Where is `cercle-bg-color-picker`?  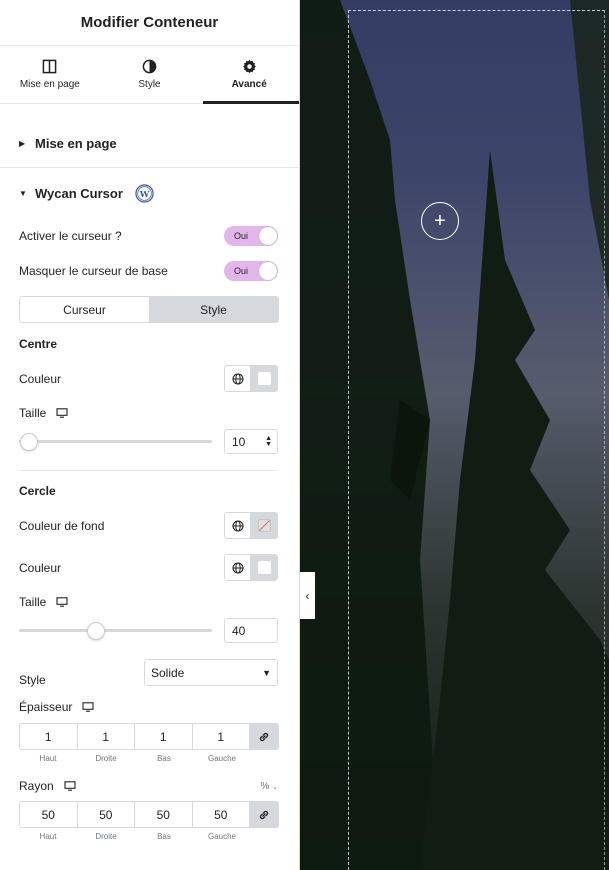
cercle-bg-color-picker is located at coordinates (251, 525).